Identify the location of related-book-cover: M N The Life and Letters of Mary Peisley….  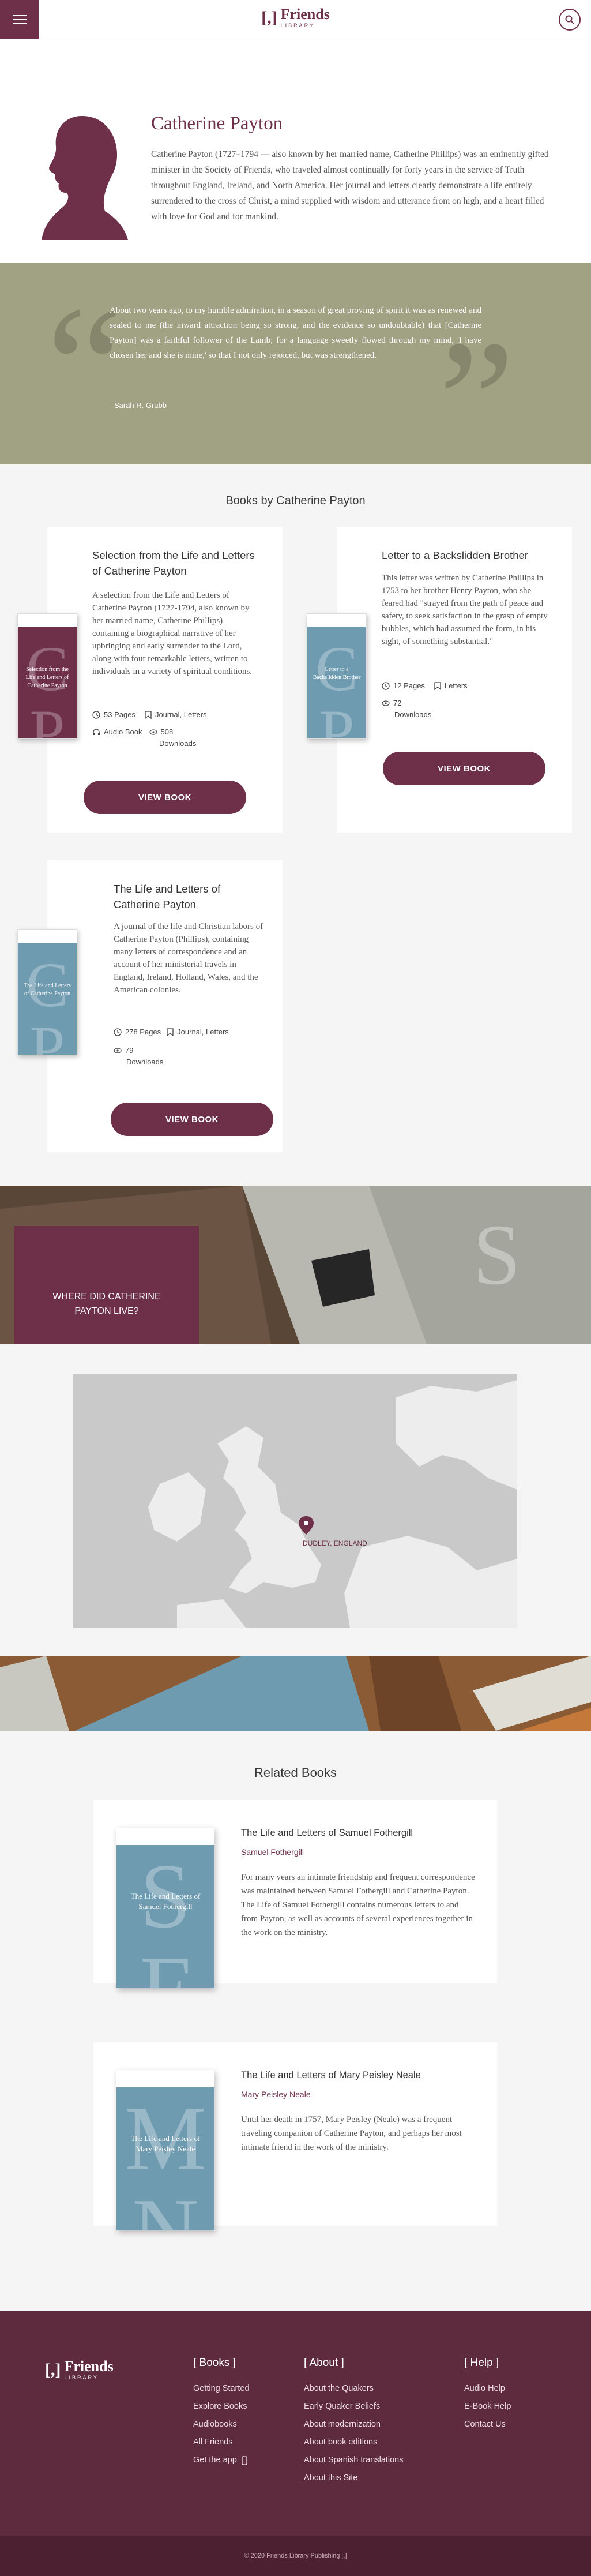
(165, 2150).